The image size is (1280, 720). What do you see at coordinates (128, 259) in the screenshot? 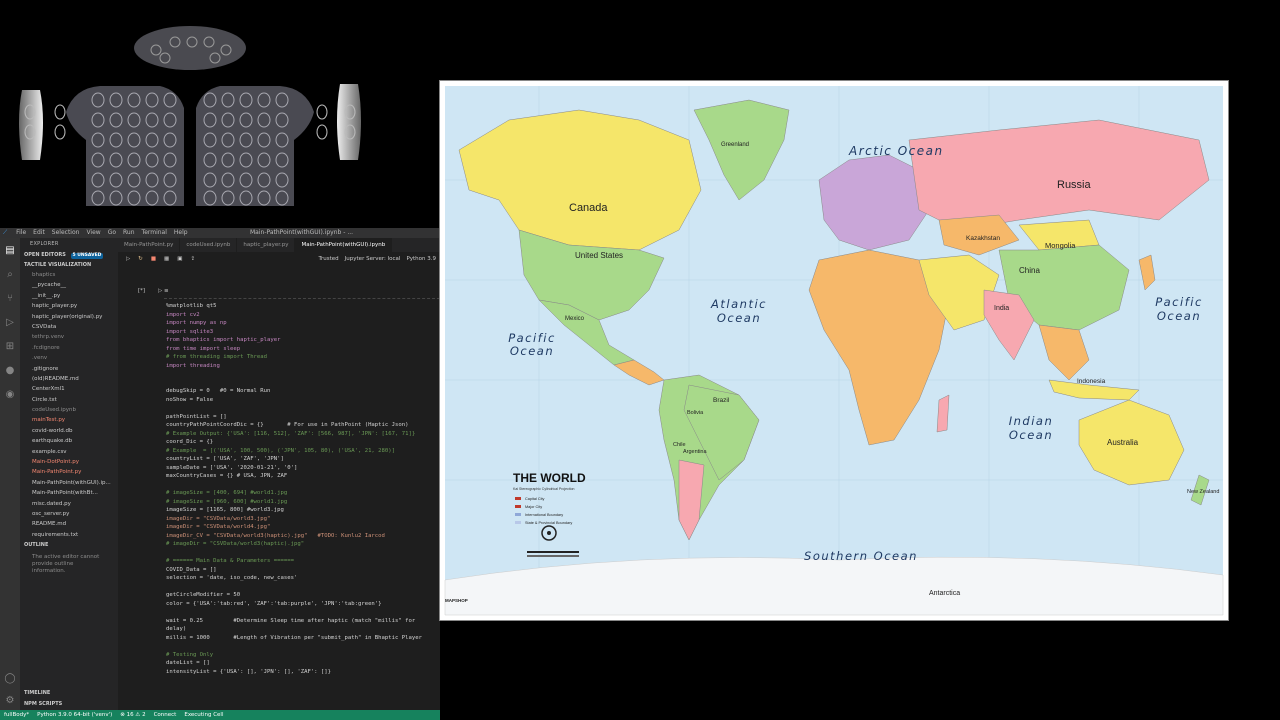
I see `run-all-icon: ▷` at bounding box center [128, 259].